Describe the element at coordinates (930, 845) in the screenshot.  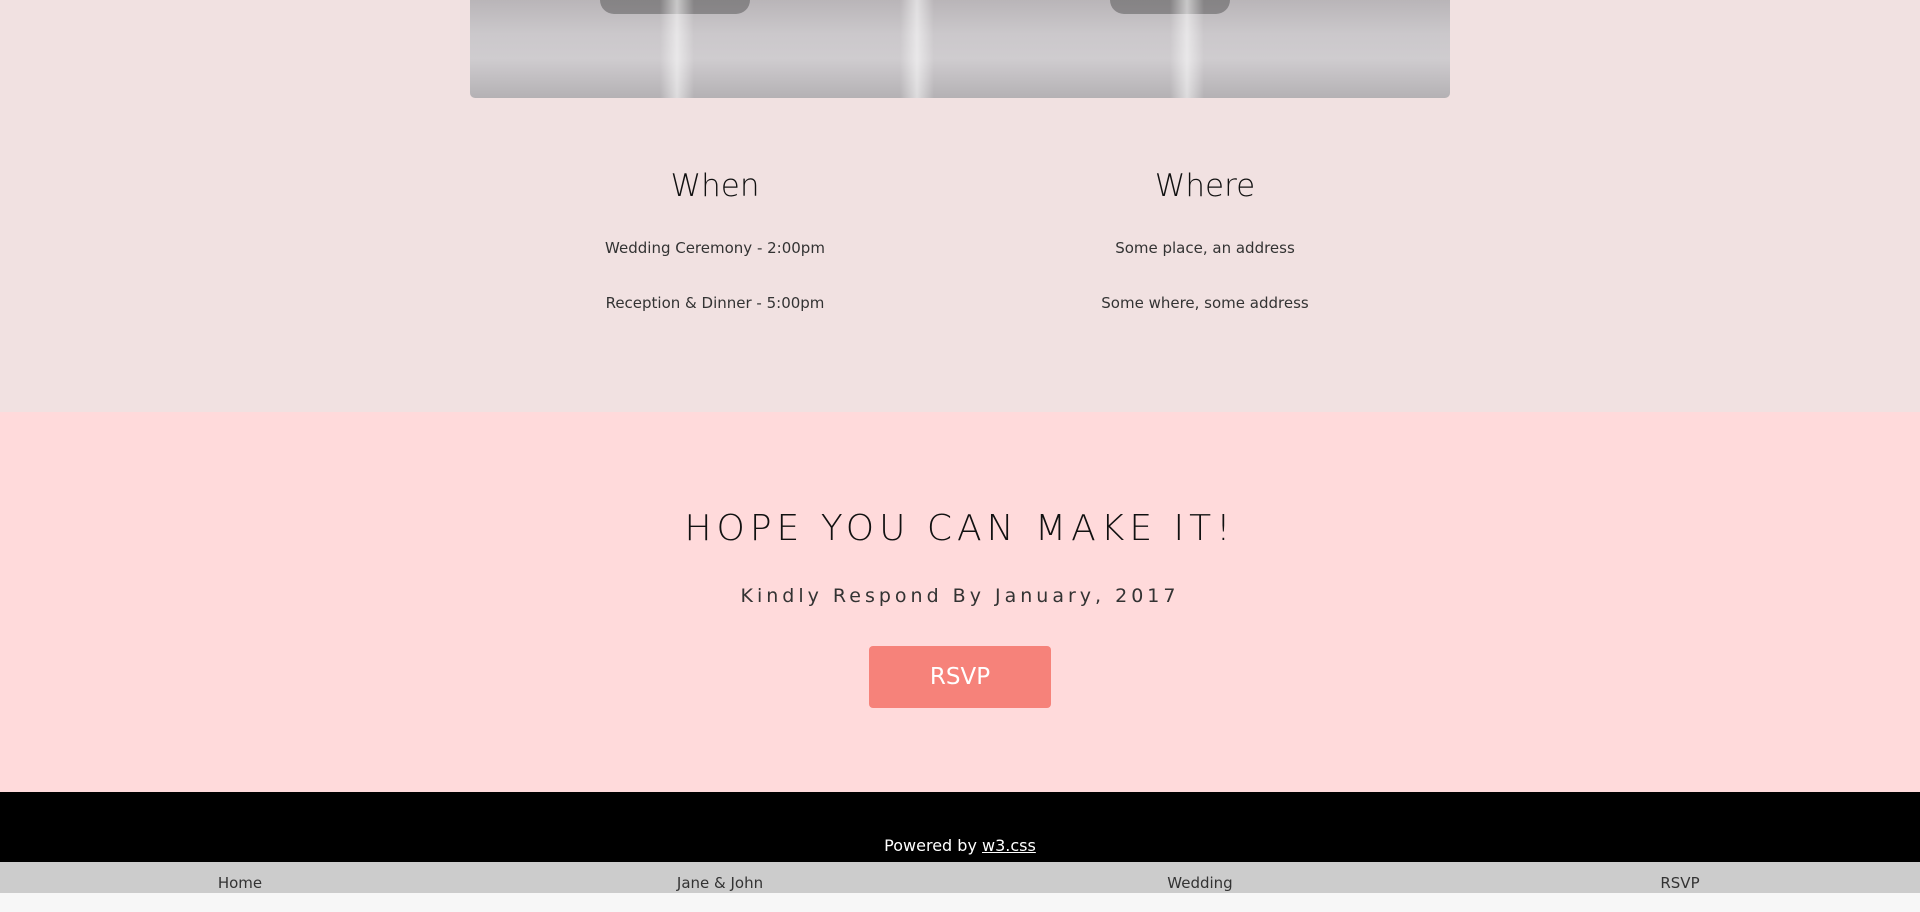
I see `powered-by-label: Powered by` at that location.